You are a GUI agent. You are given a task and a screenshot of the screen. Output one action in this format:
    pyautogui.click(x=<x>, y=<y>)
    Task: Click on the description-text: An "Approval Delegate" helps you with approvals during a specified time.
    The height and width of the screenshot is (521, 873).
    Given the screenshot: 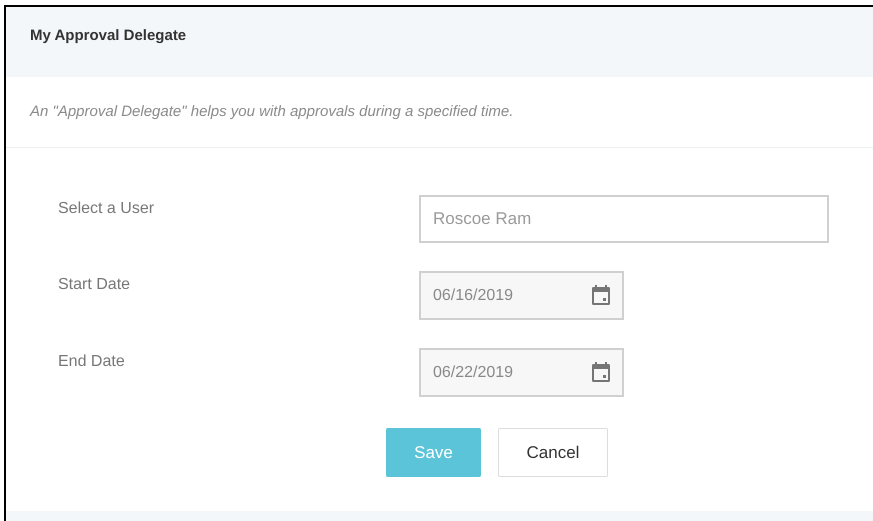 What is the action you would take?
    pyautogui.click(x=272, y=112)
    